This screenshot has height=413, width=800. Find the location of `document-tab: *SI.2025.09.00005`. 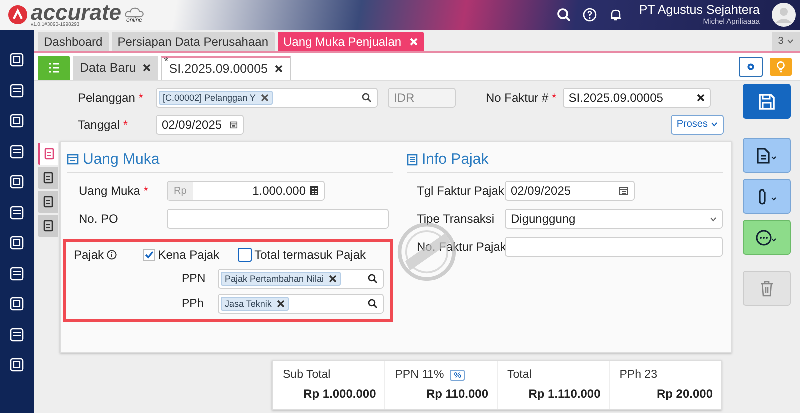

document-tab: *SI.2025.09.00005 is located at coordinates (226, 68).